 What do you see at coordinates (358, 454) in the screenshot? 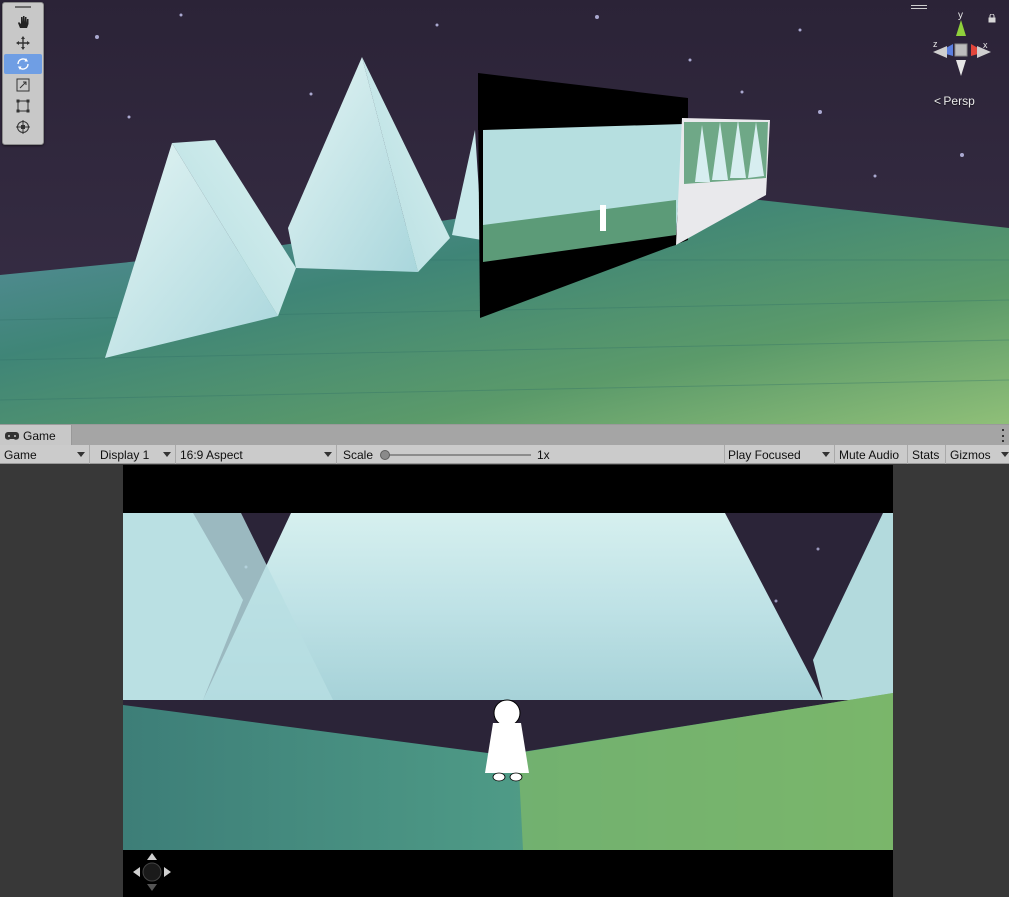
I see `scale-label: Scale` at bounding box center [358, 454].